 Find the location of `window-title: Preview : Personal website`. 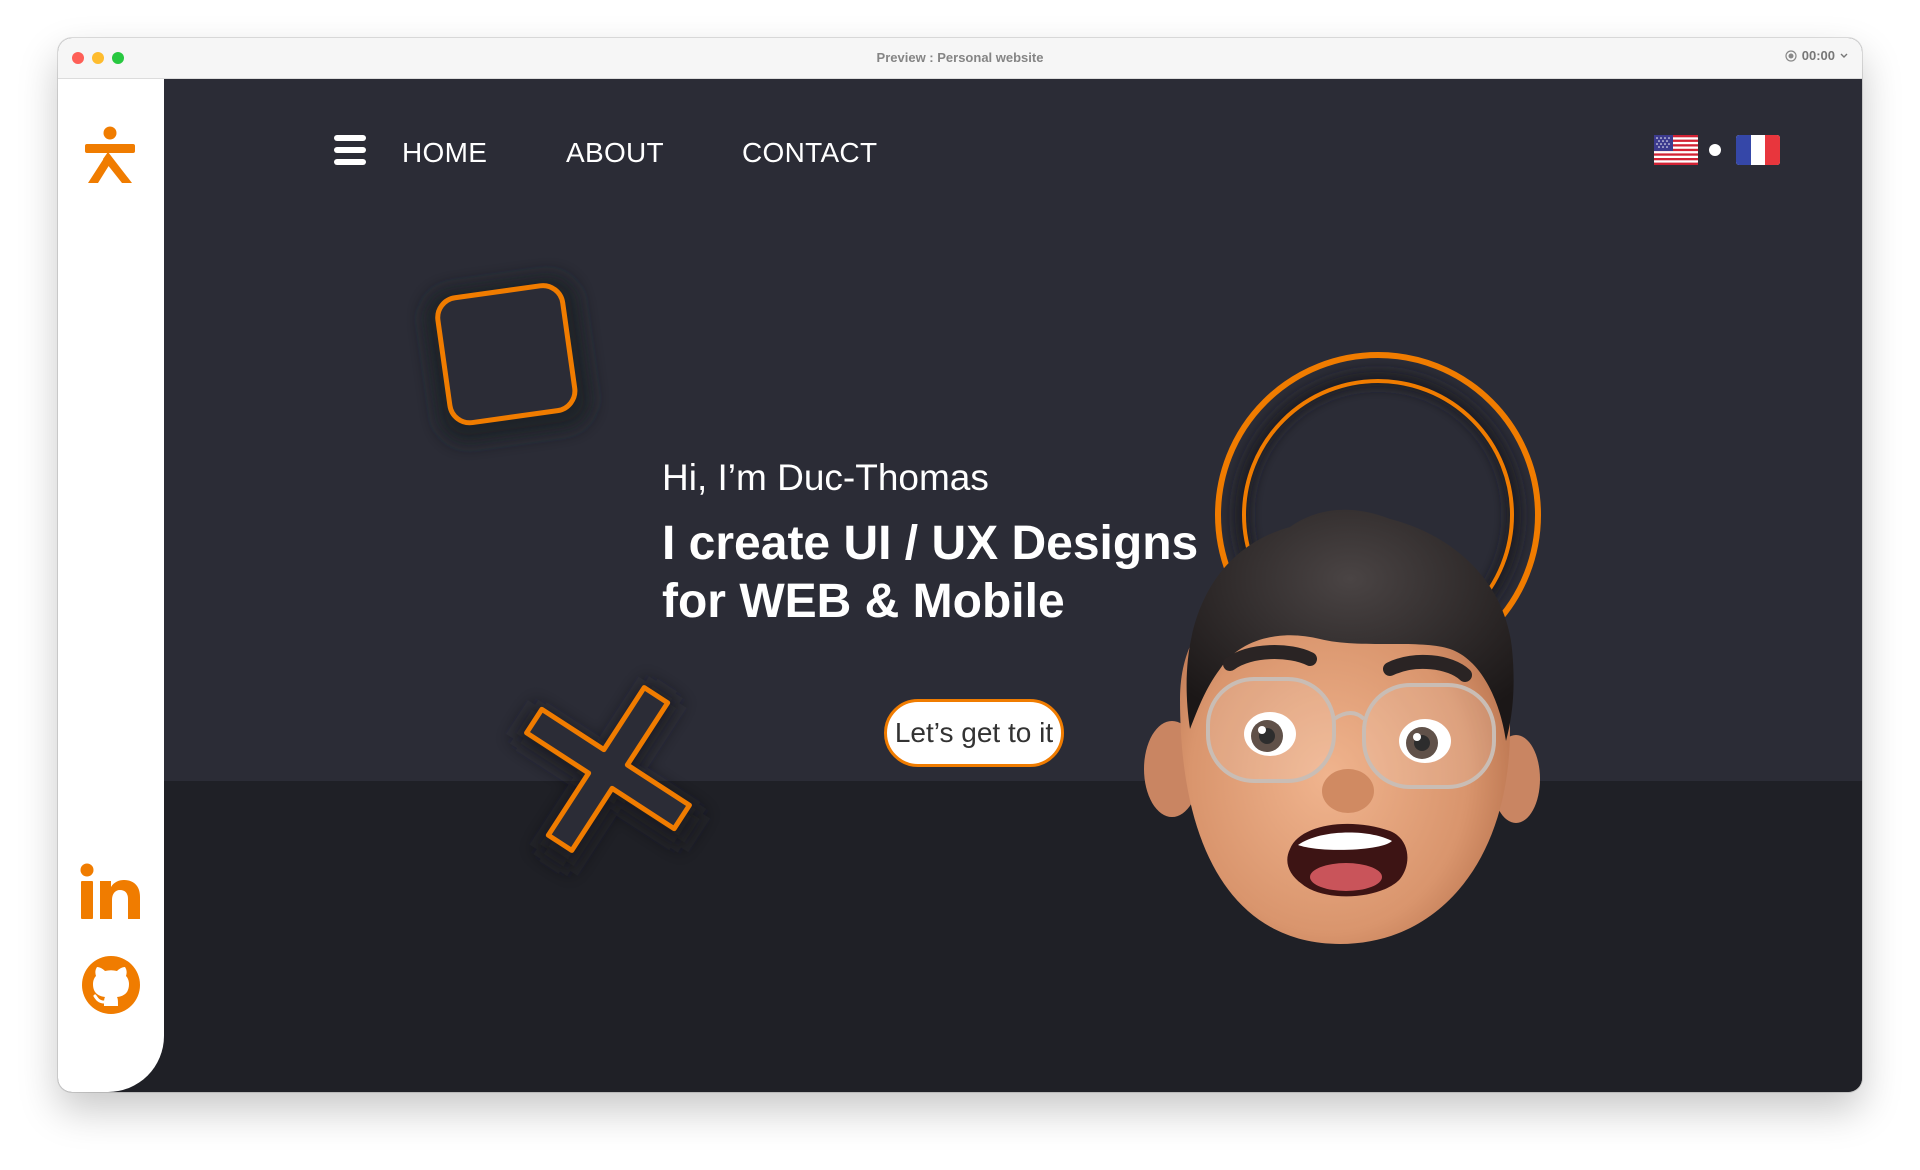

window-title: Preview : Personal website is located at coordinates (960, 57).